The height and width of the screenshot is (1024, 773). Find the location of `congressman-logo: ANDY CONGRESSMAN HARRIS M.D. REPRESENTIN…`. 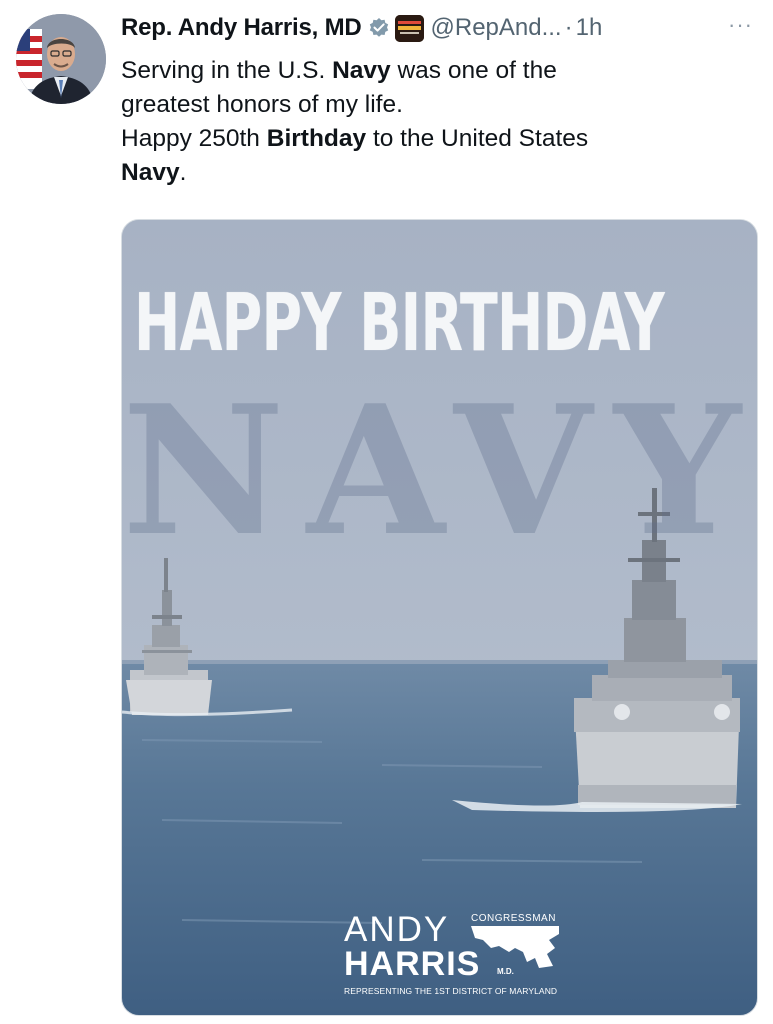

congressman-logo: ANDY CONGRESSMAN HARRIS M.D. REPRESENTIN… is located at coordinates (494, 955).